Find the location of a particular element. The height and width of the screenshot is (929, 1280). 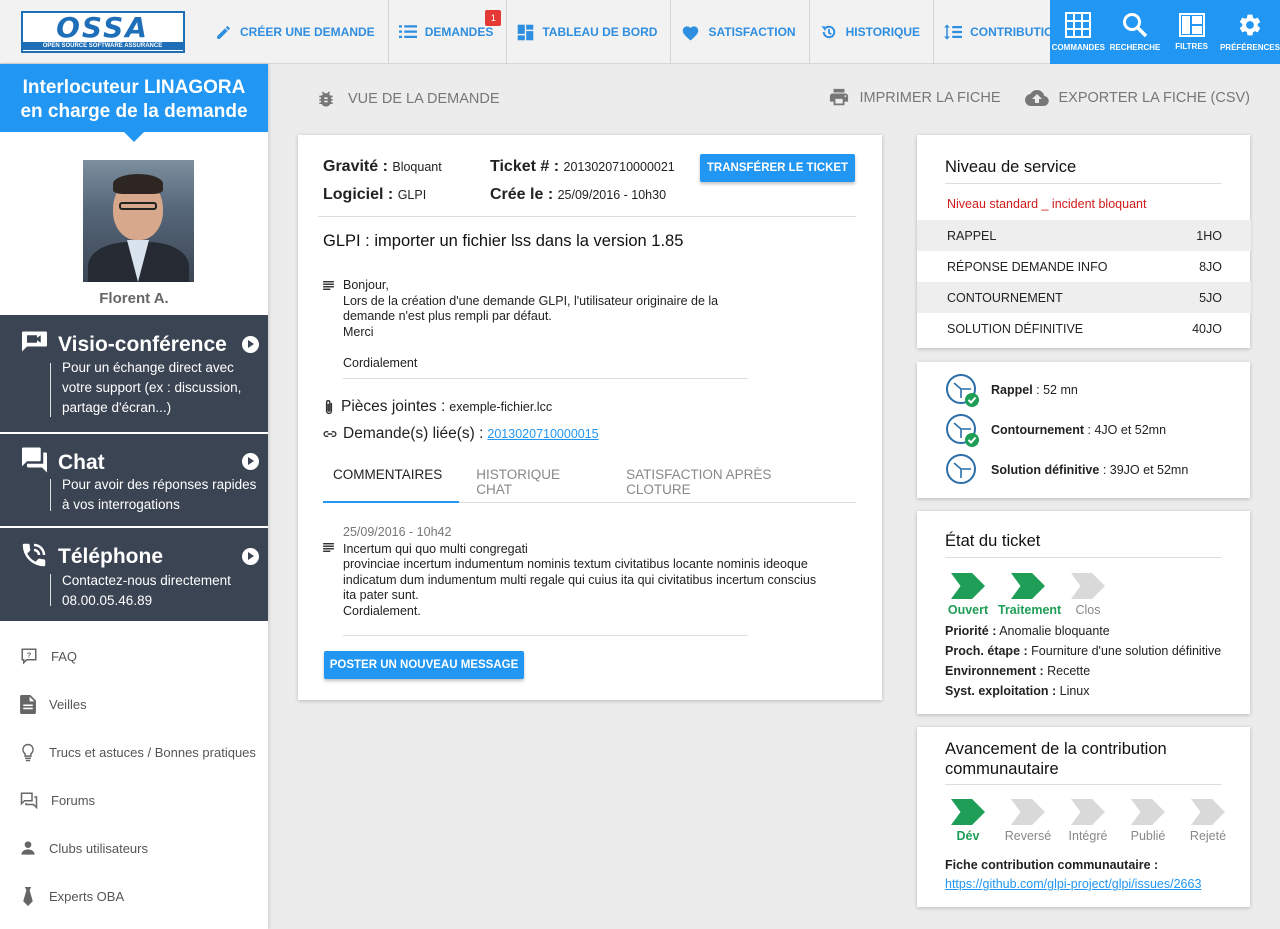

timer-icon is located at coordinates (962, 470).